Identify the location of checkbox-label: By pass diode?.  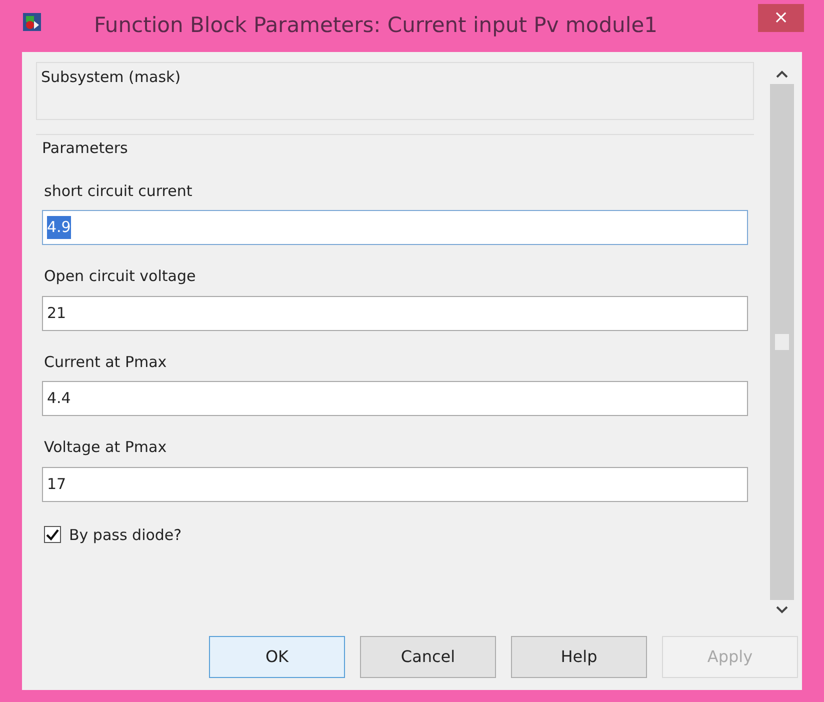
(125, 535).